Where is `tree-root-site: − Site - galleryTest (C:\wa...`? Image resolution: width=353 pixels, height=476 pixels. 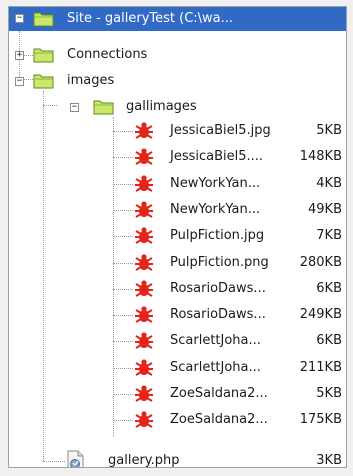
tree-root-site: − Site - galleryTest (C:\wa... is located at coordinates (177, 19).